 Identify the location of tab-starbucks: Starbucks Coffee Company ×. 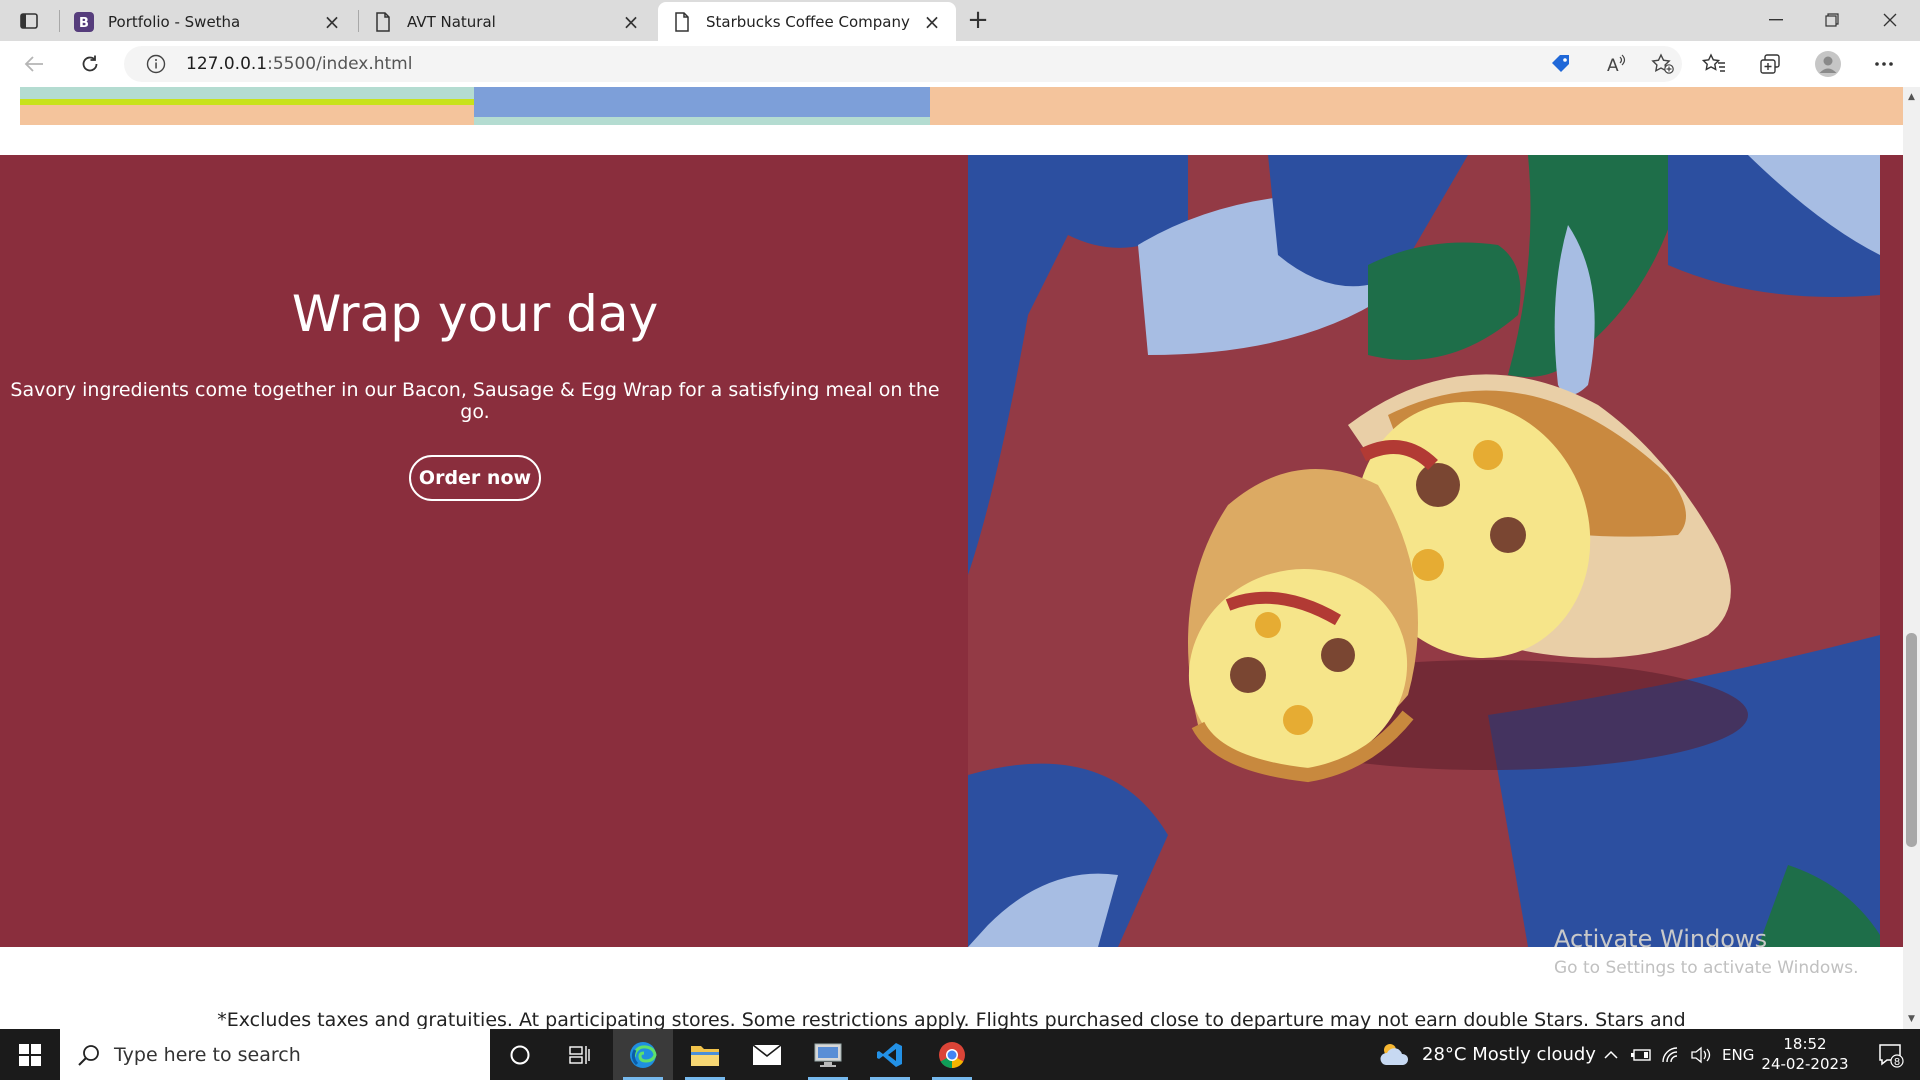
(807, 21).